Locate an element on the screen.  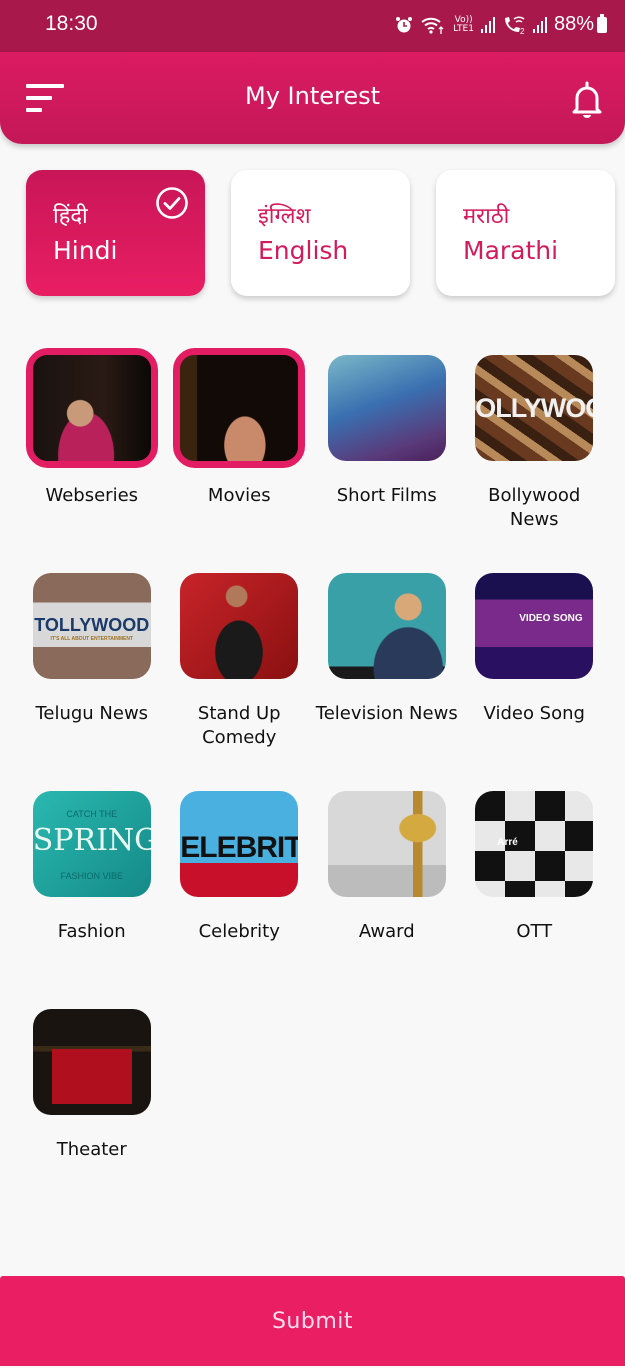
category-thumbnail-frame: ELEBRIT is located at coordinates (239, 844).